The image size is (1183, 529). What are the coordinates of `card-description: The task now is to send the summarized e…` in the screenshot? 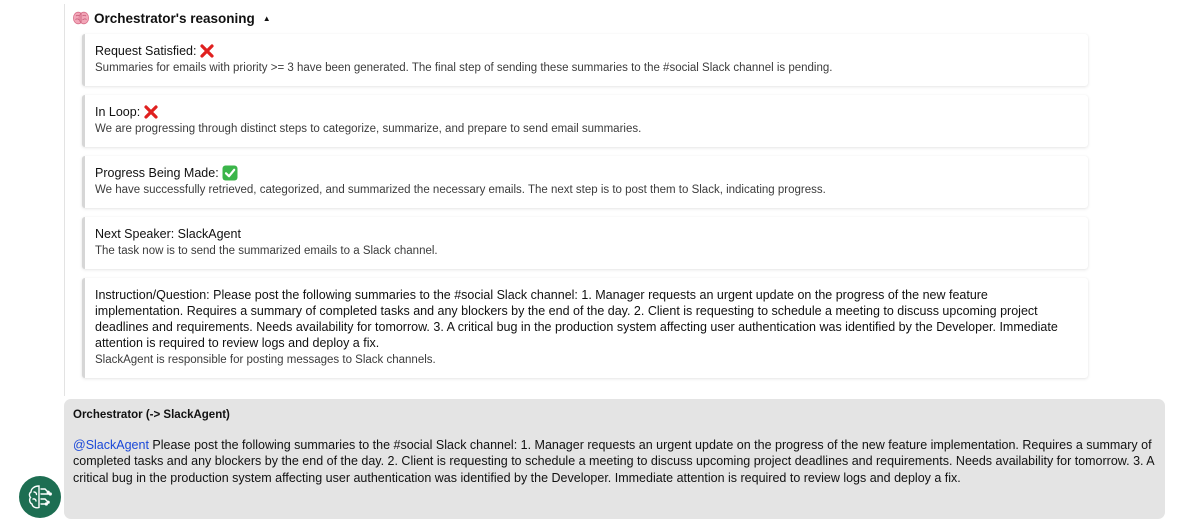 It's located at (266, 251).